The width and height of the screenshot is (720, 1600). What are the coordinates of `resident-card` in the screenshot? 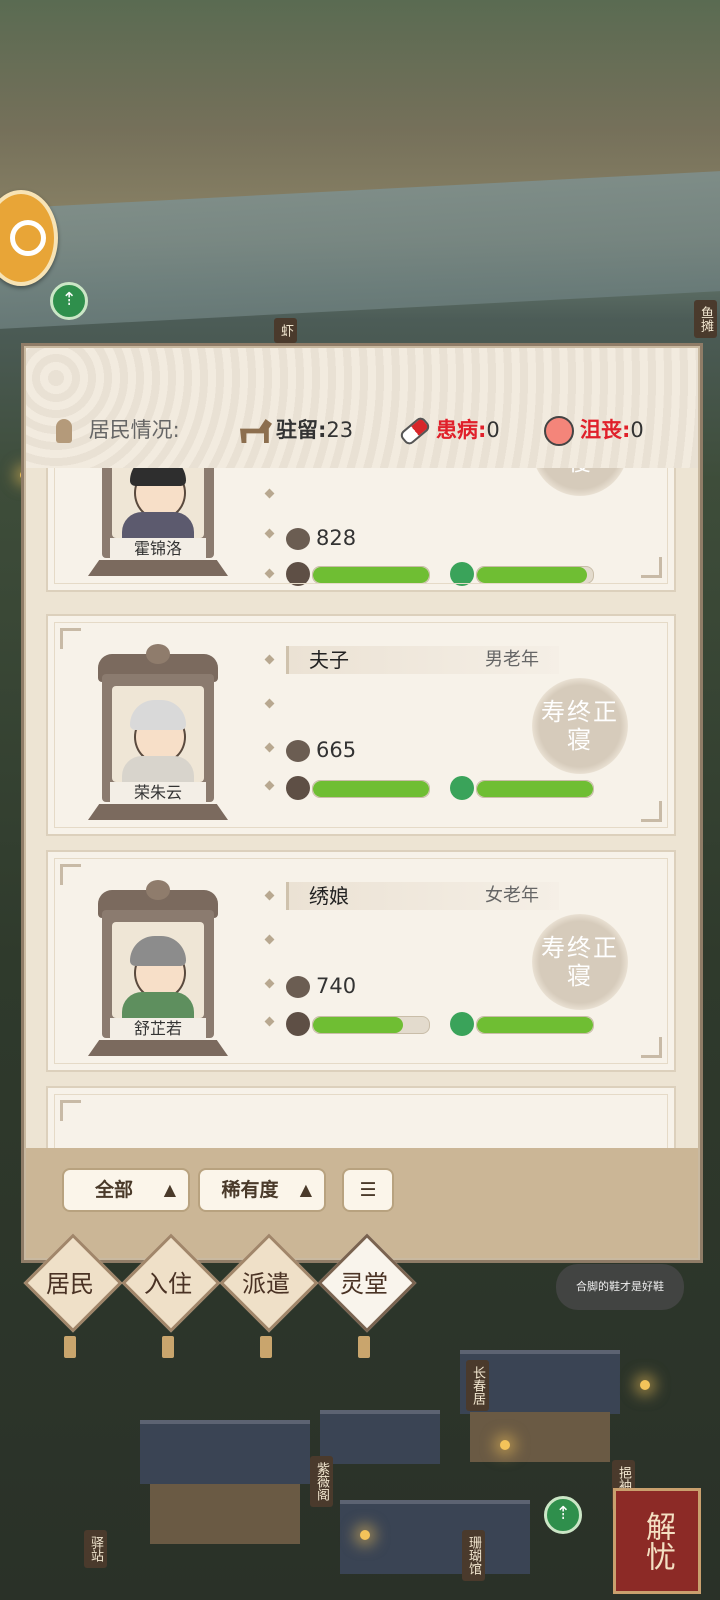 It's located at (361, 1117).